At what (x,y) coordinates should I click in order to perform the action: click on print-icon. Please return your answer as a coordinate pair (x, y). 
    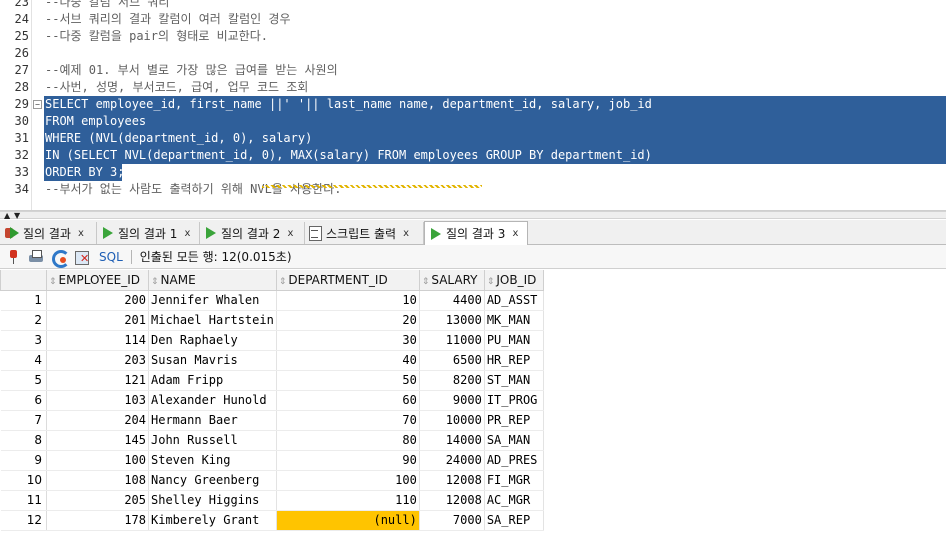
    Looking at the image, I should click on (36, 257).